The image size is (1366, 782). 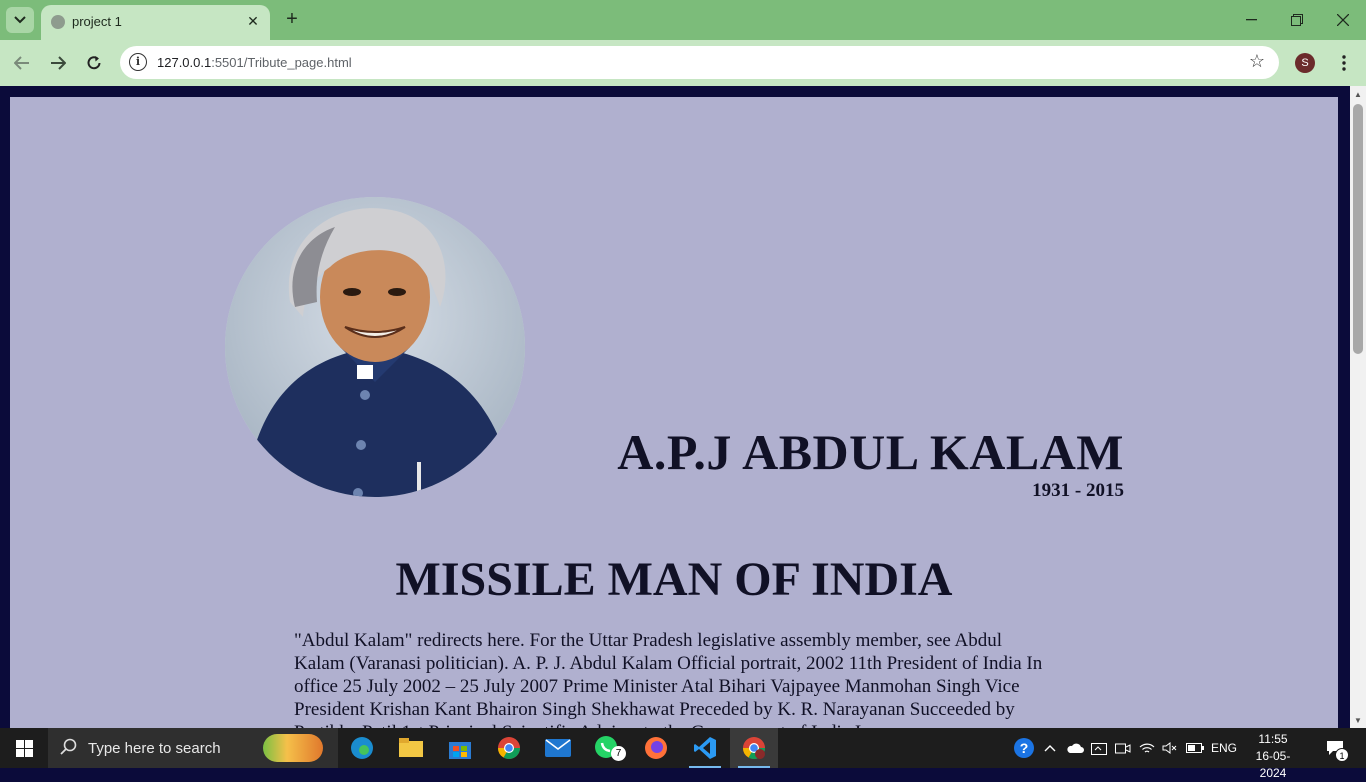 I want to click on bookmark-star-icon: ☆, so click(x=1257, y=61).